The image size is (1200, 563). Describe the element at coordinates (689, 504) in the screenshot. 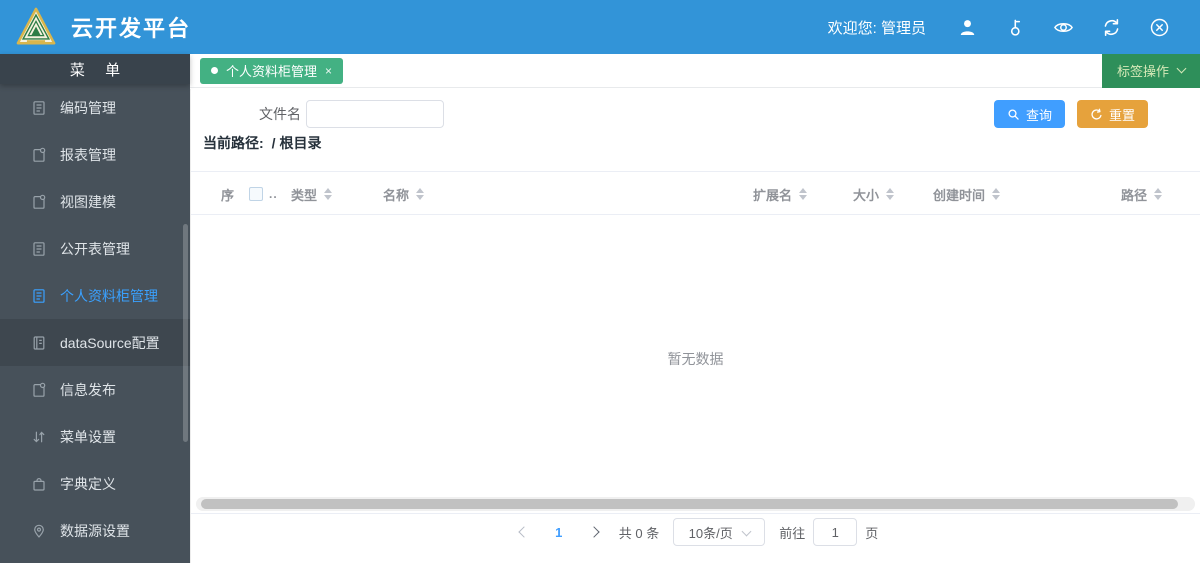

I see `horizontal-scrollbar-thumb` at that location.